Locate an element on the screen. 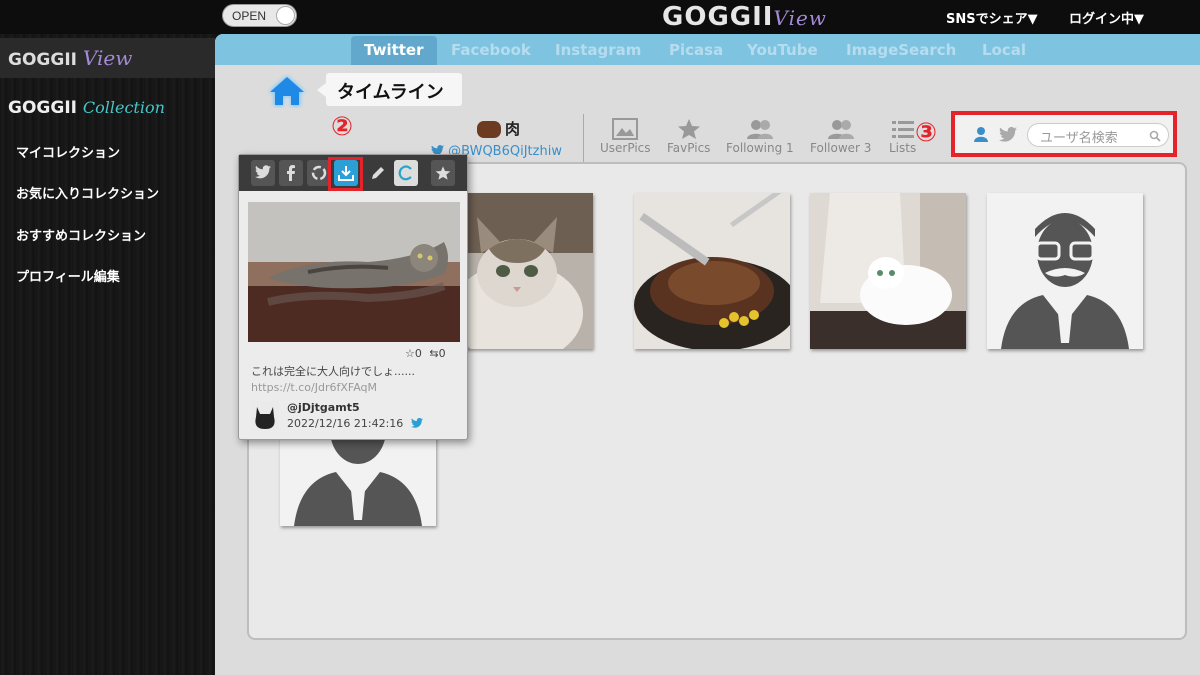 This screenshot has width=1200, height=675. sidebar-brand-main: GOGGII is located at coordinates (42, 60).